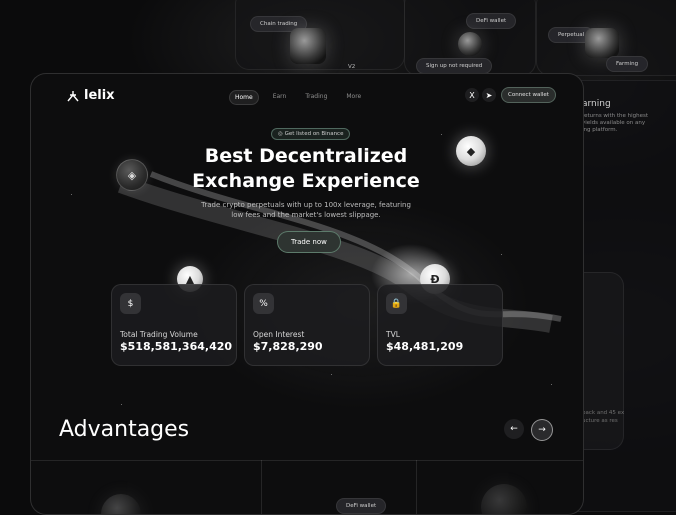 The image size is (676, 515). What do you see at coordinates (361, 506) in the screenshot?
I see `bottom-defi-wallet-chip: DeFi wallet` at bounding box center [361, 506].